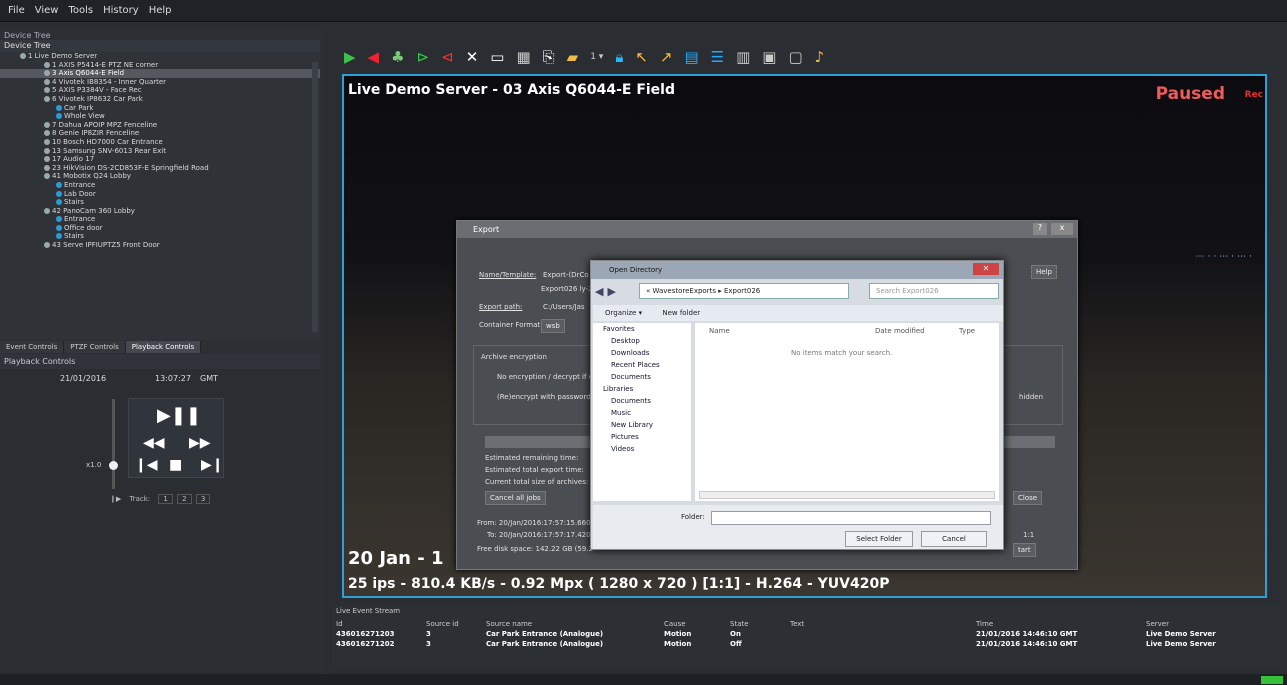  What do you see at coordinates (744, 291) in the screenshot?
I see `path-field: « WavestoreExports ▸ Export026` at bounding box center [744, 291].